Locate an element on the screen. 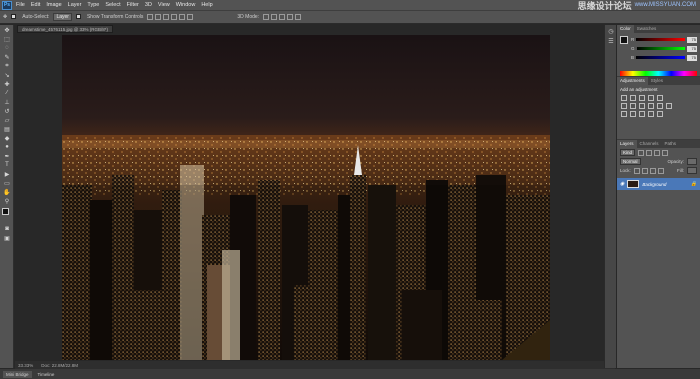 This screenshot has width=700, height=379. color-lookup-icon is located at coordinates (669, 106).